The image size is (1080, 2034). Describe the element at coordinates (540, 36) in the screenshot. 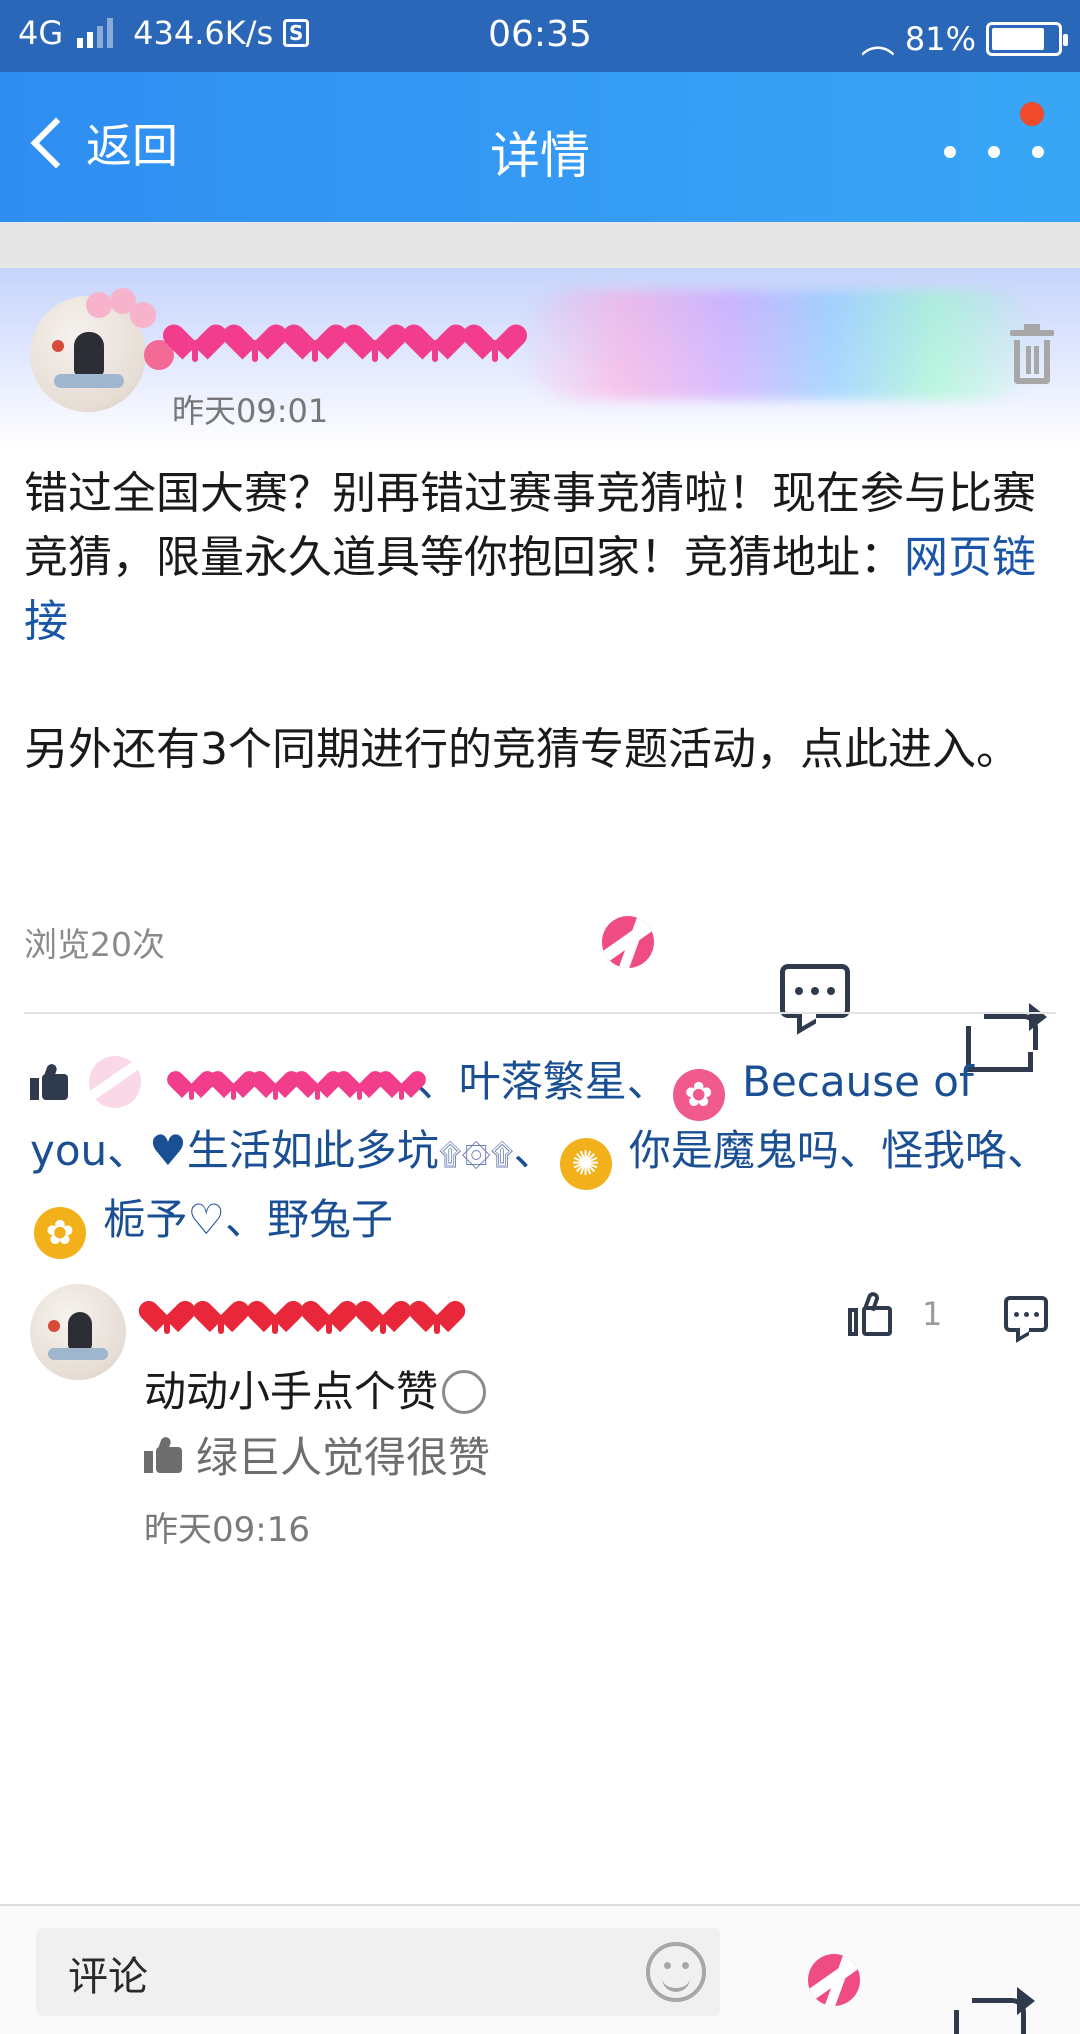

I see `status-bar: 4G 434.6K/s S 06:35 ︵ 81%` at that location.